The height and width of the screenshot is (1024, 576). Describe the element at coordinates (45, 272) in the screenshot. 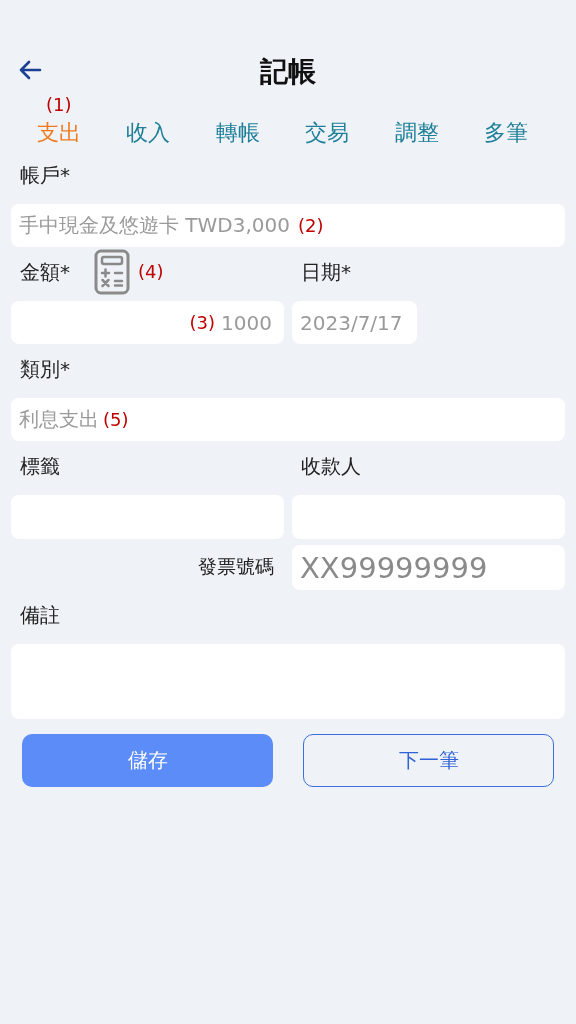

I see `field-label: 金額*` at that location.